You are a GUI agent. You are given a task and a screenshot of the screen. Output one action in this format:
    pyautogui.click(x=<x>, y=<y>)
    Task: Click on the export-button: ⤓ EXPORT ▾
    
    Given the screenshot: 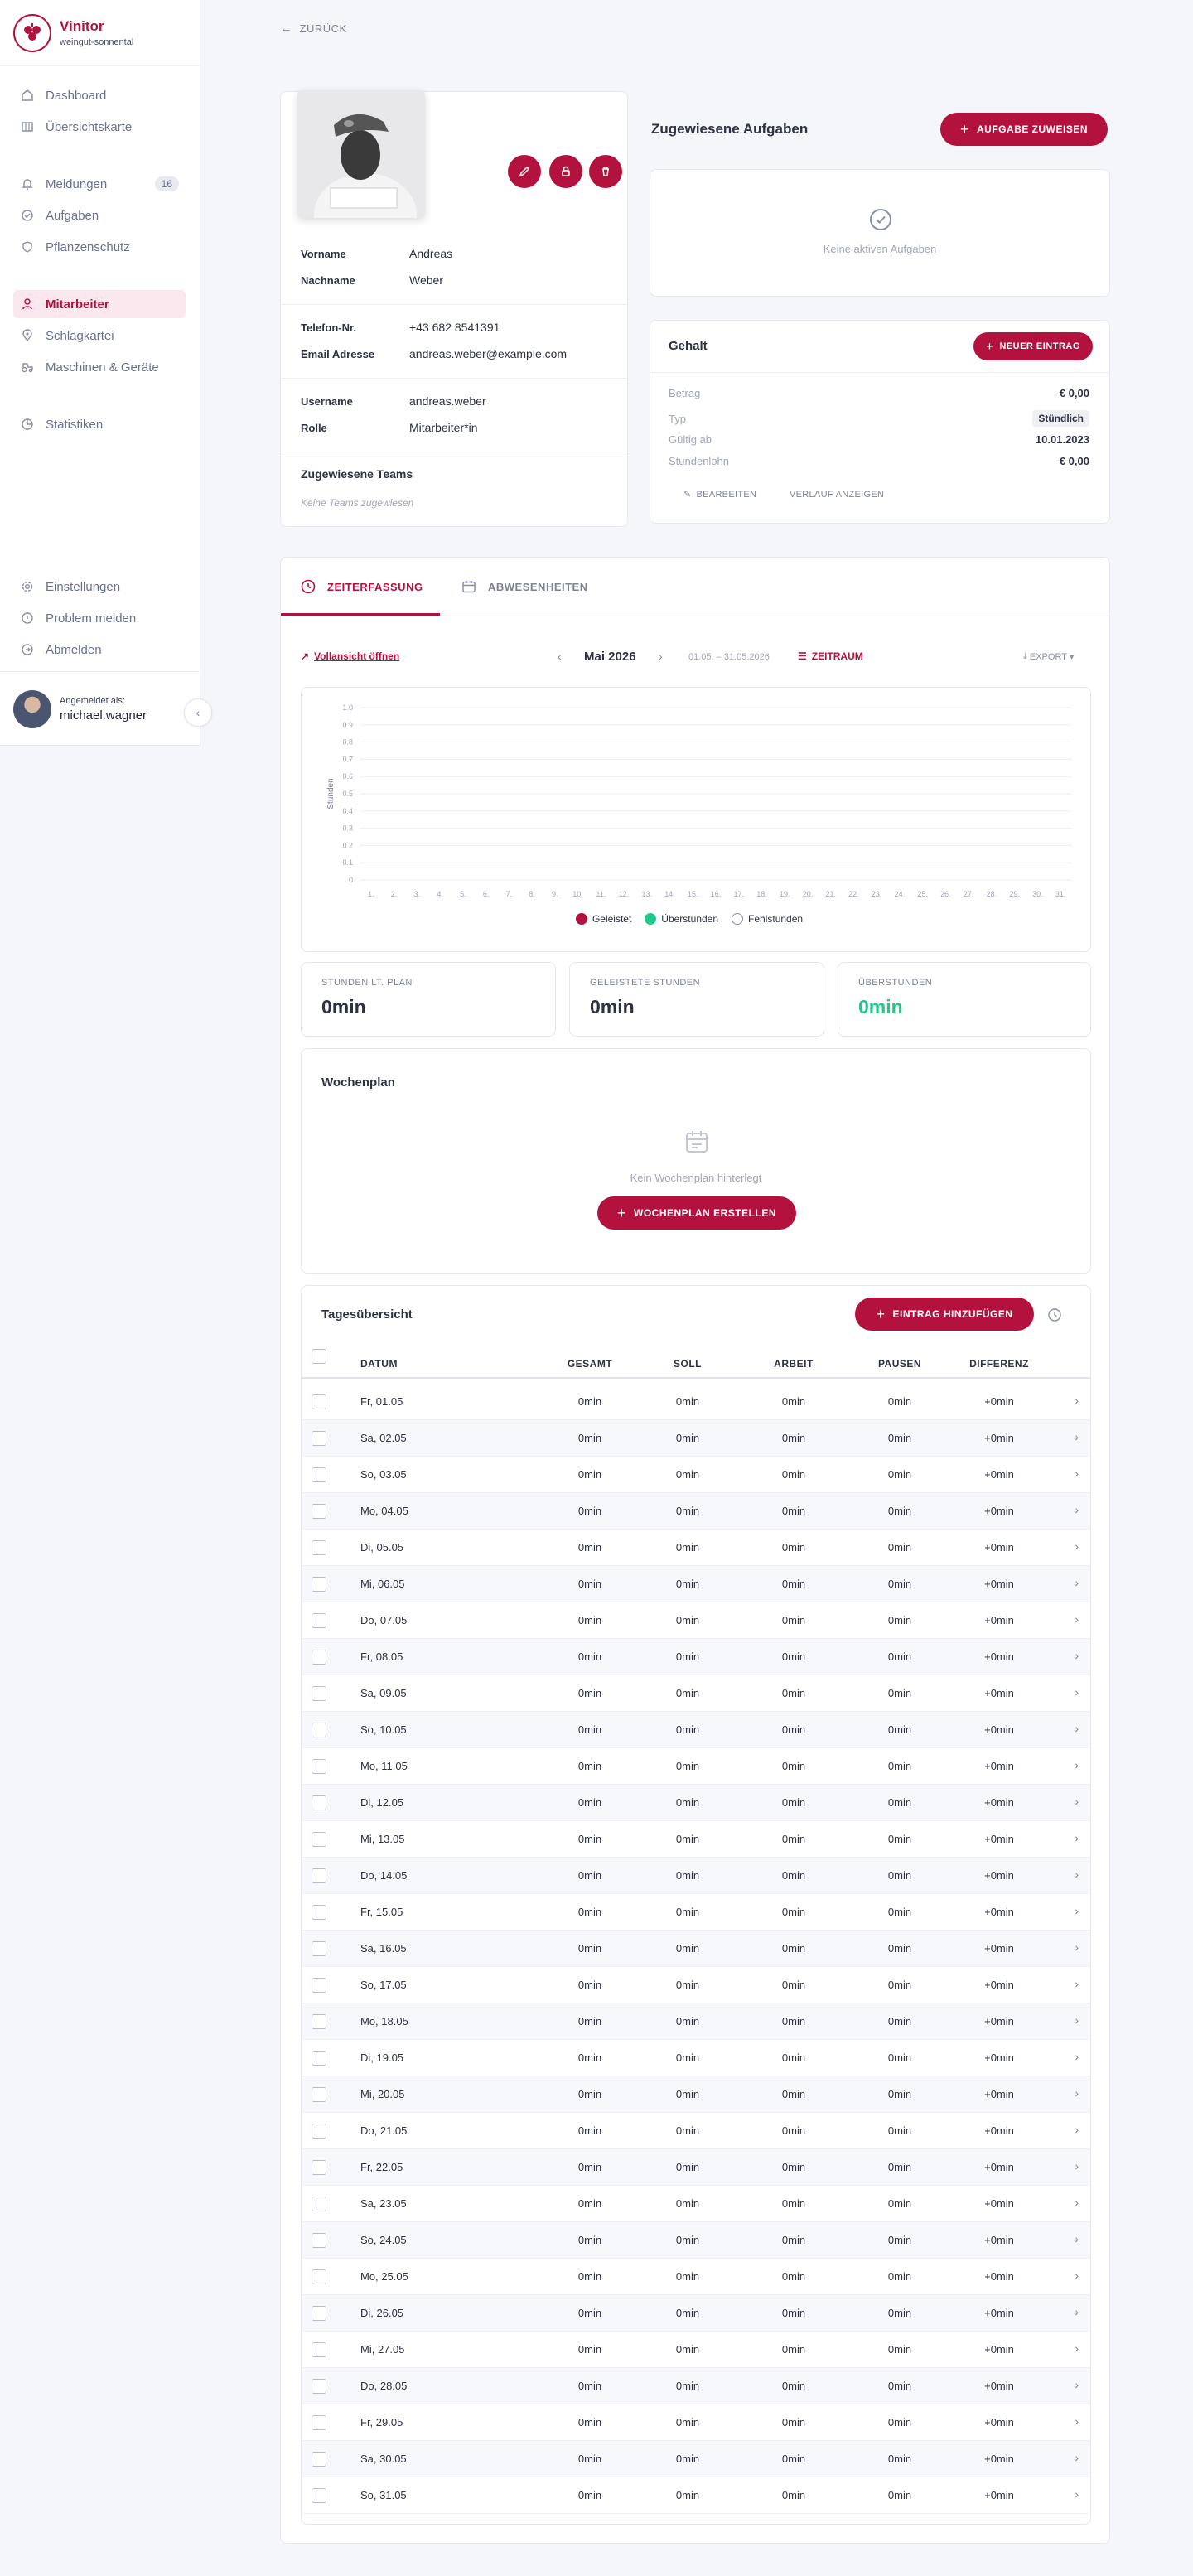 What is the action you would take?
    pyautogui.click(x=1048, y=656)
    